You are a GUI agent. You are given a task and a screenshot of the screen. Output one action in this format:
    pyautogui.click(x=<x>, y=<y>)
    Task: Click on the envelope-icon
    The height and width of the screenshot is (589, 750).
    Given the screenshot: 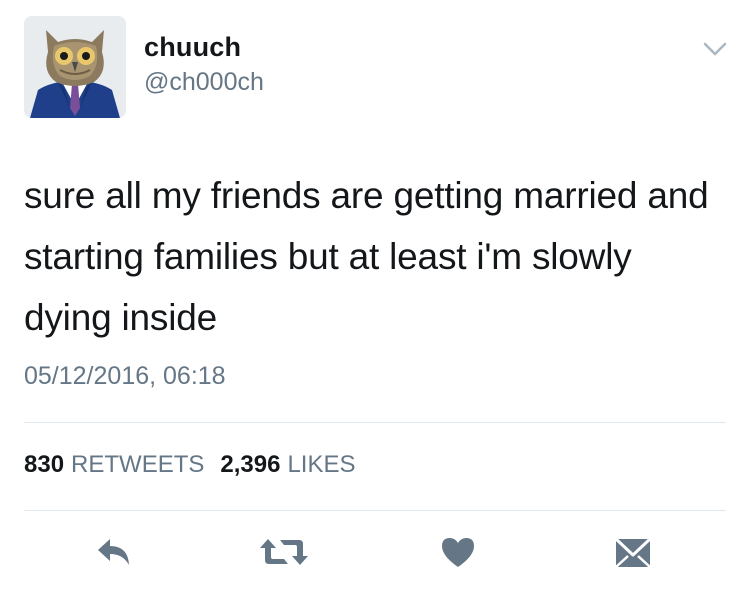 What is the action you would take?
    pyautogui.click(x=633, y=552)
    